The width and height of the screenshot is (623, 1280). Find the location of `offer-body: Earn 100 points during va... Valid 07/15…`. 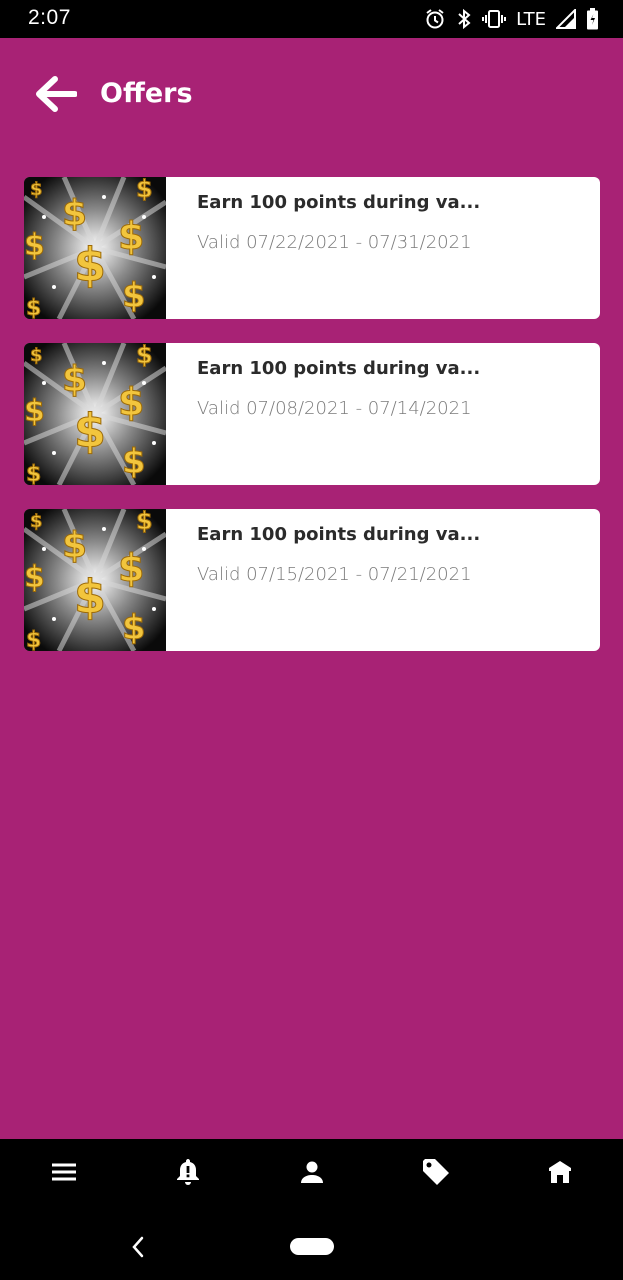

offer-body: Earn 100 points during va... Valid 07/15… is located at coordinates (323, 580).